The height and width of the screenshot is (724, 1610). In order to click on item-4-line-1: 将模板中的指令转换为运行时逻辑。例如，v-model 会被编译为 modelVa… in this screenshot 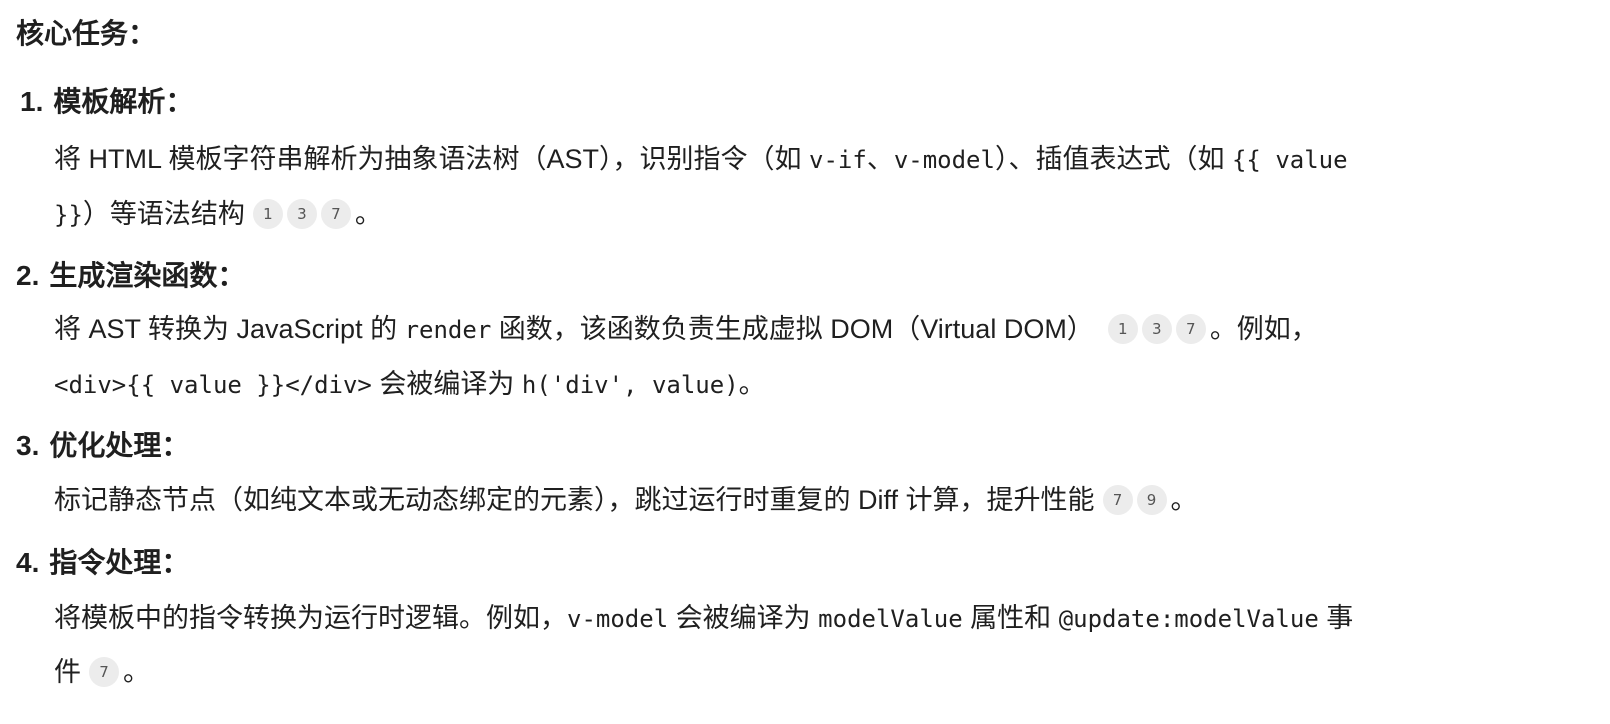, I will do `click(703, 618)`.